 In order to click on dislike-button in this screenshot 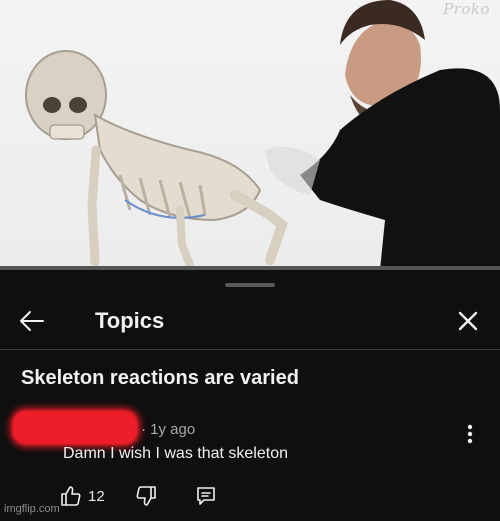, I will do `click(146, 496)`.